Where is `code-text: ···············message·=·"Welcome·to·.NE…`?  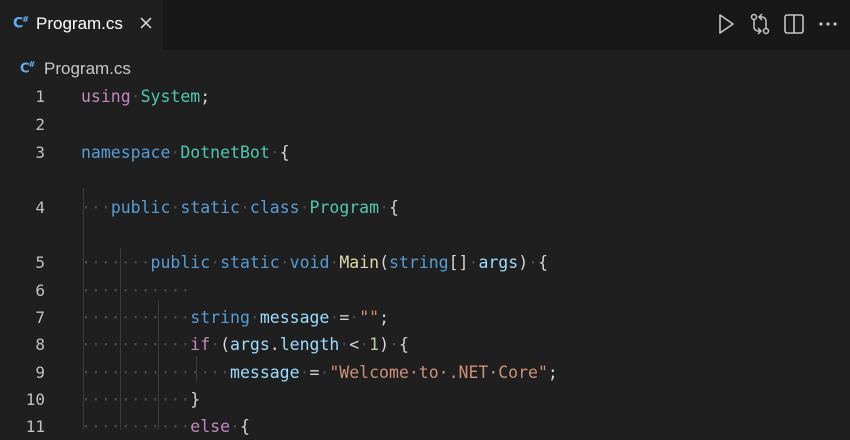
code-text: ···············message·=·"Welcome·to·.NE… is located at coordinates (319, 372).